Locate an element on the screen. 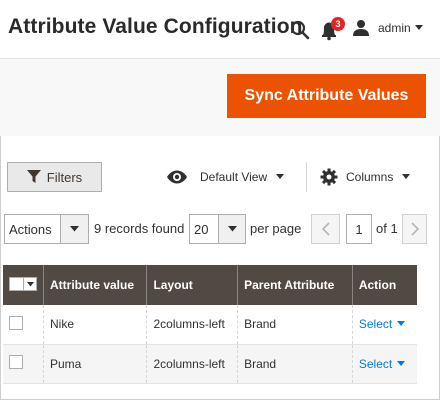 The width and height of the screenshot is (440, 400). page-header: Attribute Value Configuration 3 admin is located at coordinates (220, 29).